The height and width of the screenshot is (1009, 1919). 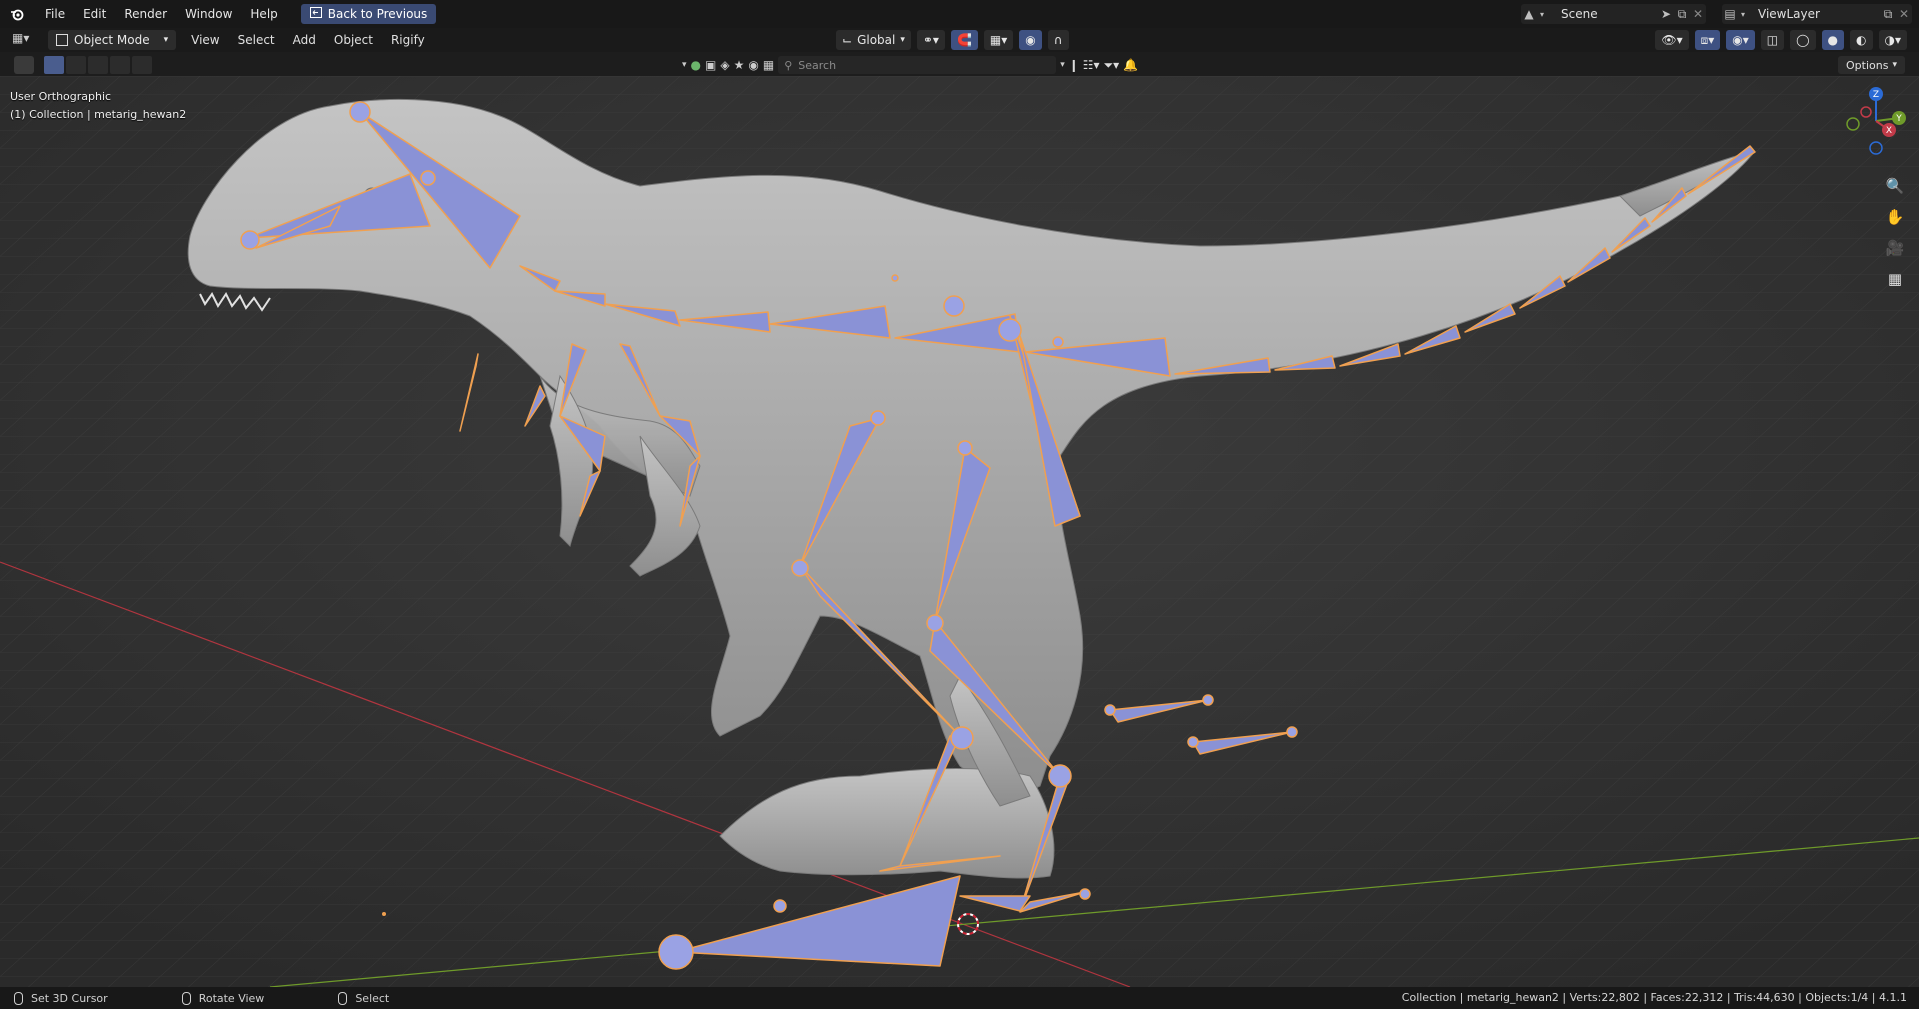 What do you see at coordinates (98, 114) in the screenshot?
I see `collection-info: (1) Collection | metarig_hewan2` at bounding box center [98, 114].